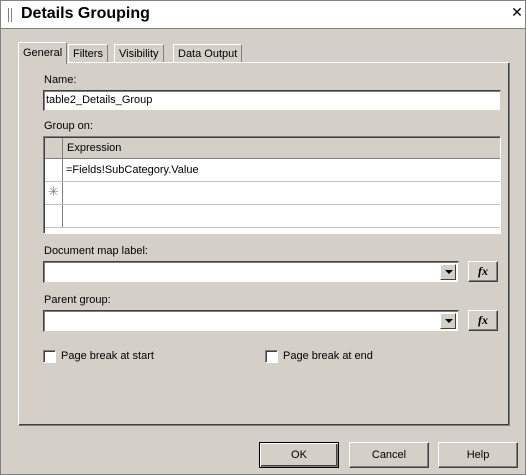  I want to click on document-map-expression-button: fx, so click(483, 271).